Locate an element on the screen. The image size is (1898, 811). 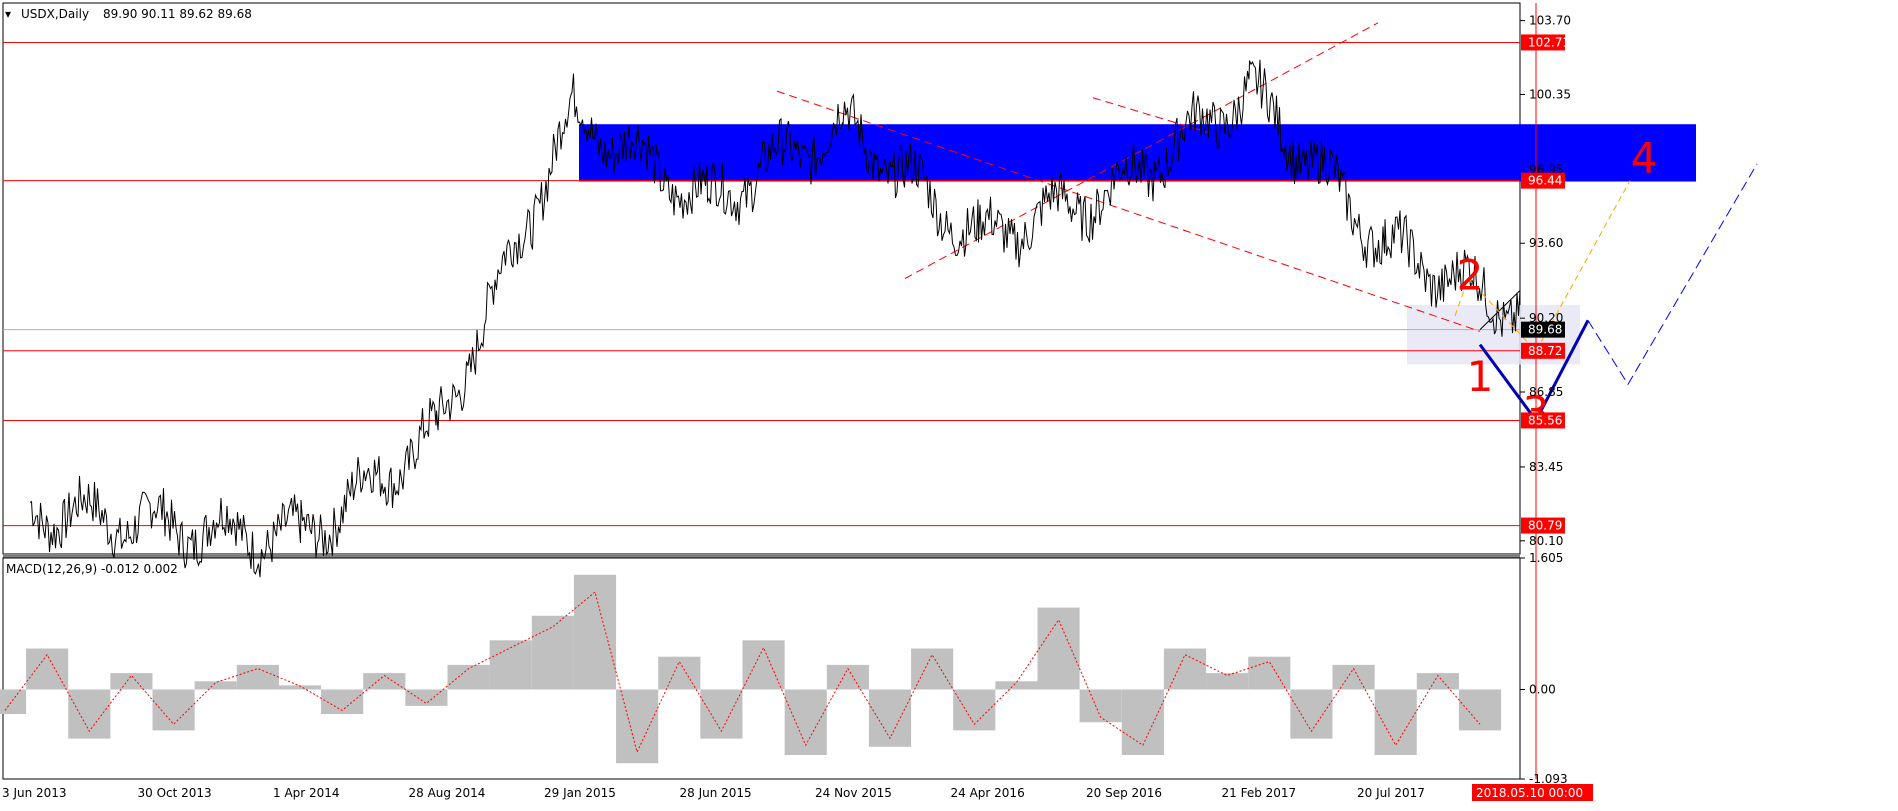
last-price-label: 89.68 is located at coordinates (1545, 330).